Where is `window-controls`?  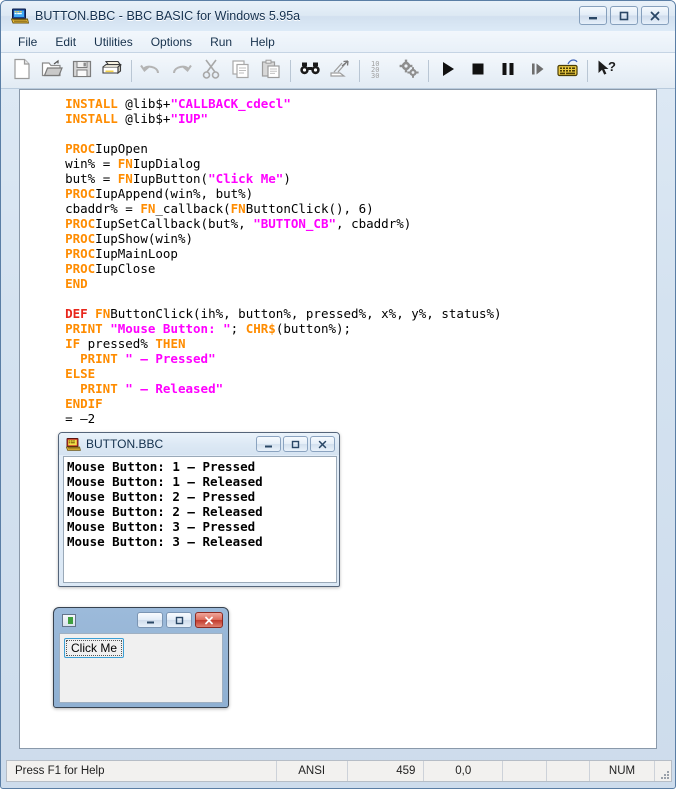 window-controls is located at coordinates (624, 15).